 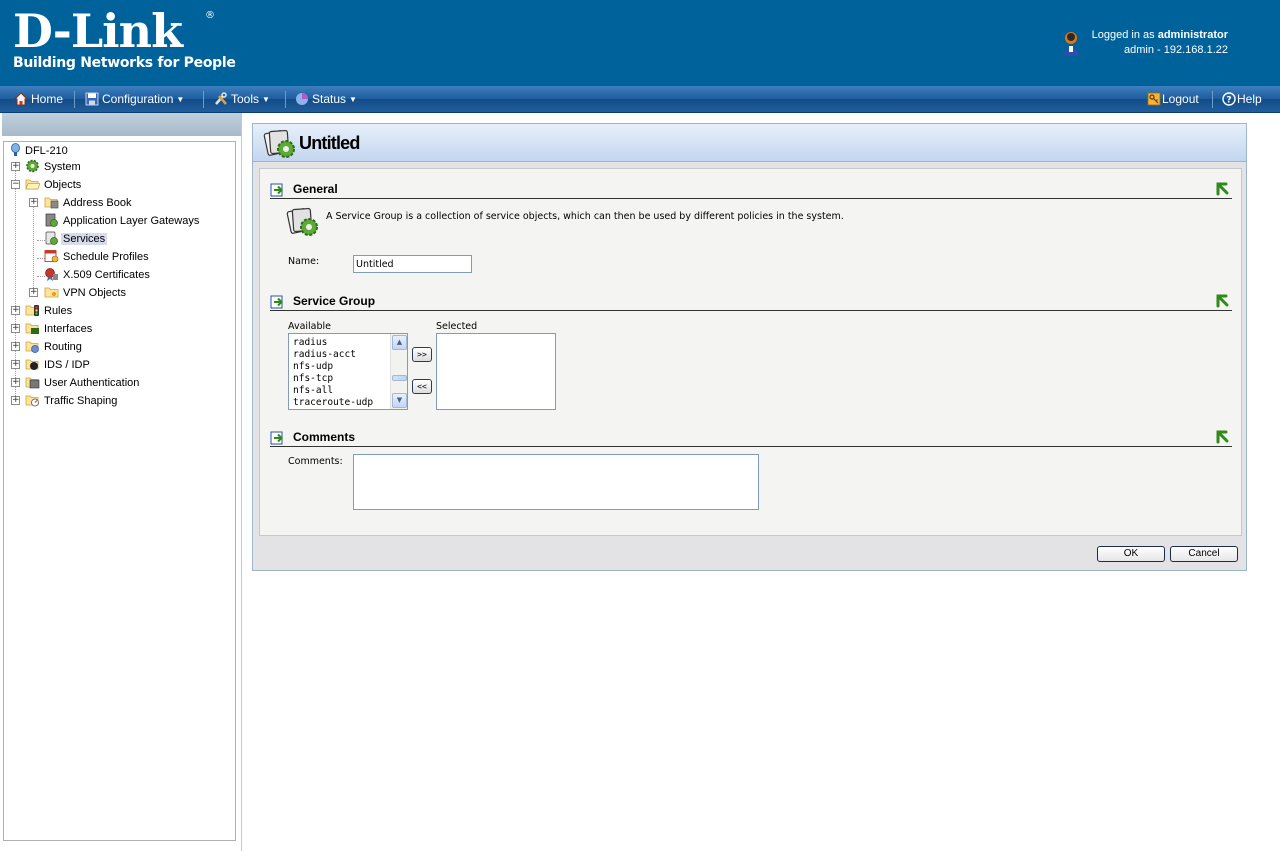 I want to click on tree-item-rules: Rules, so click(x=49, y=311).